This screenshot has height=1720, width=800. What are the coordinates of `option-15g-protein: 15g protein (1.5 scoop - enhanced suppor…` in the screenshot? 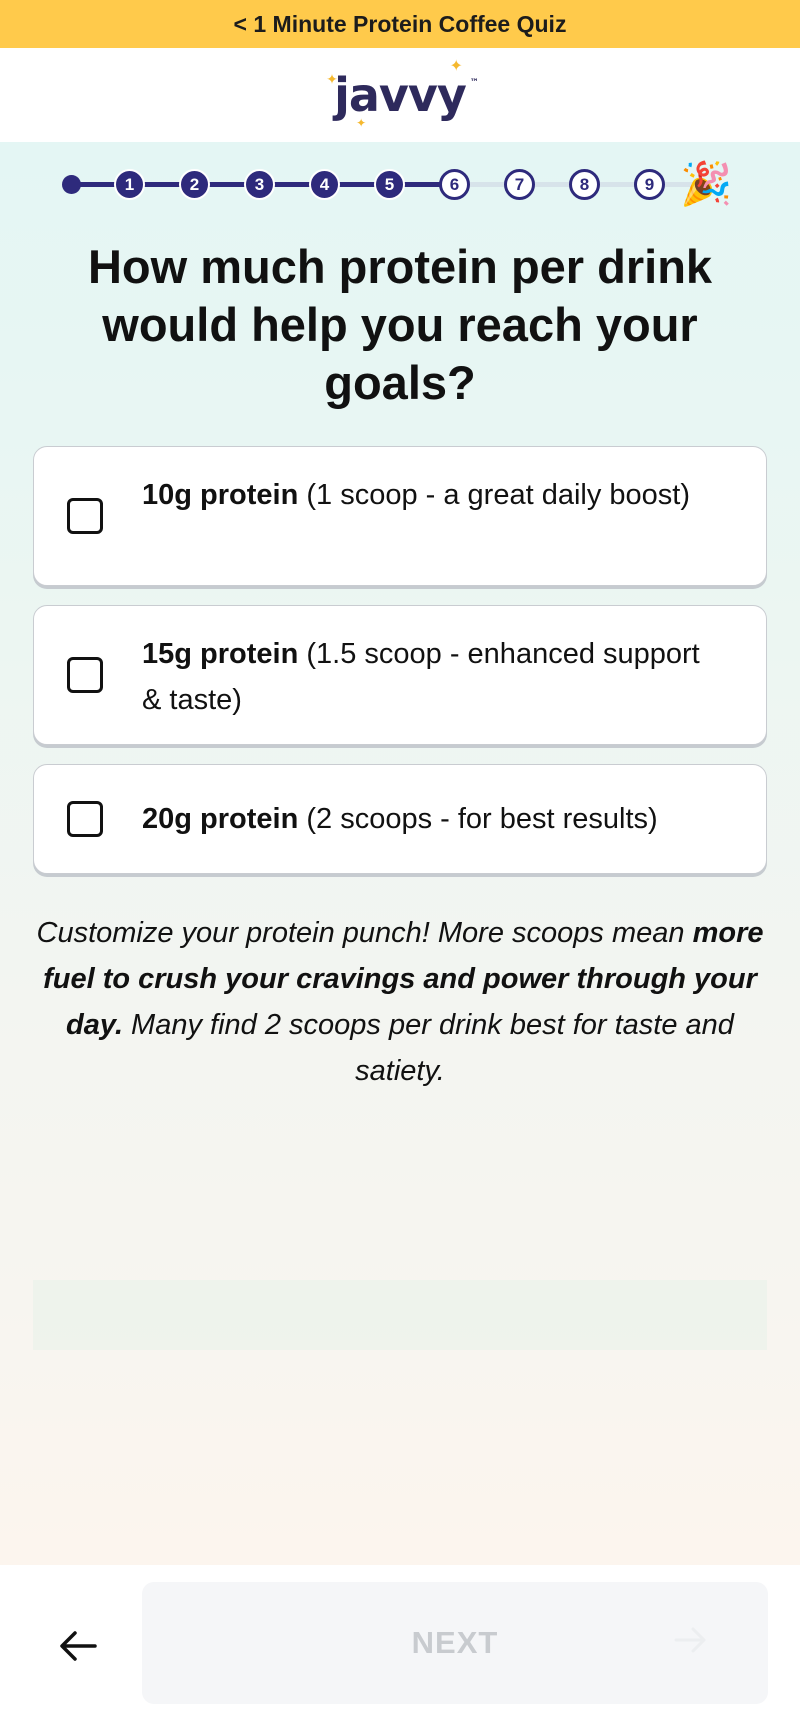 It's located at (400, 675).